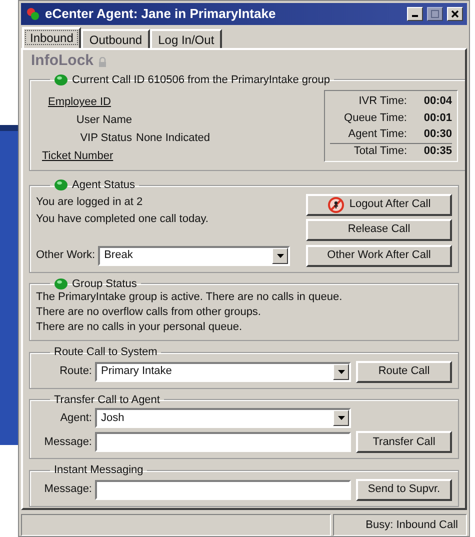 The width and height of the screenshot is (475, 537). I want to click on status-text: The PrimaryIntake group is active. There are no calls in queue., so click(190, 298).